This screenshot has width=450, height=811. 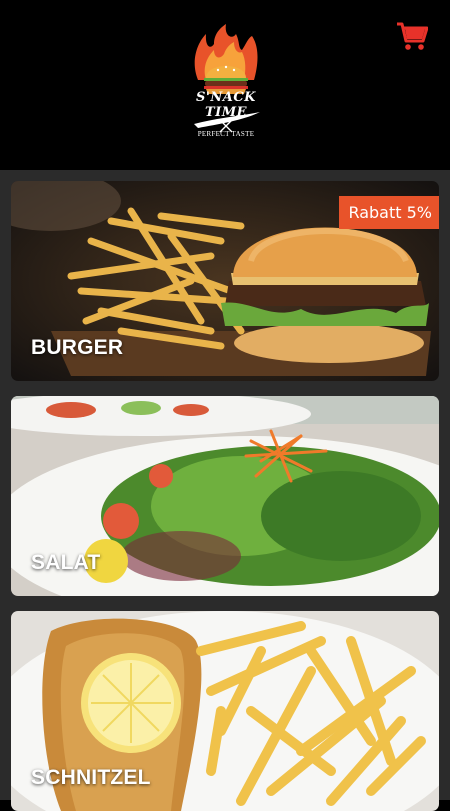 What do you see at coordinates (77, 347) in the screenshot?
I see `category-label-burger: BURGER` at bounding box center [77, 347].